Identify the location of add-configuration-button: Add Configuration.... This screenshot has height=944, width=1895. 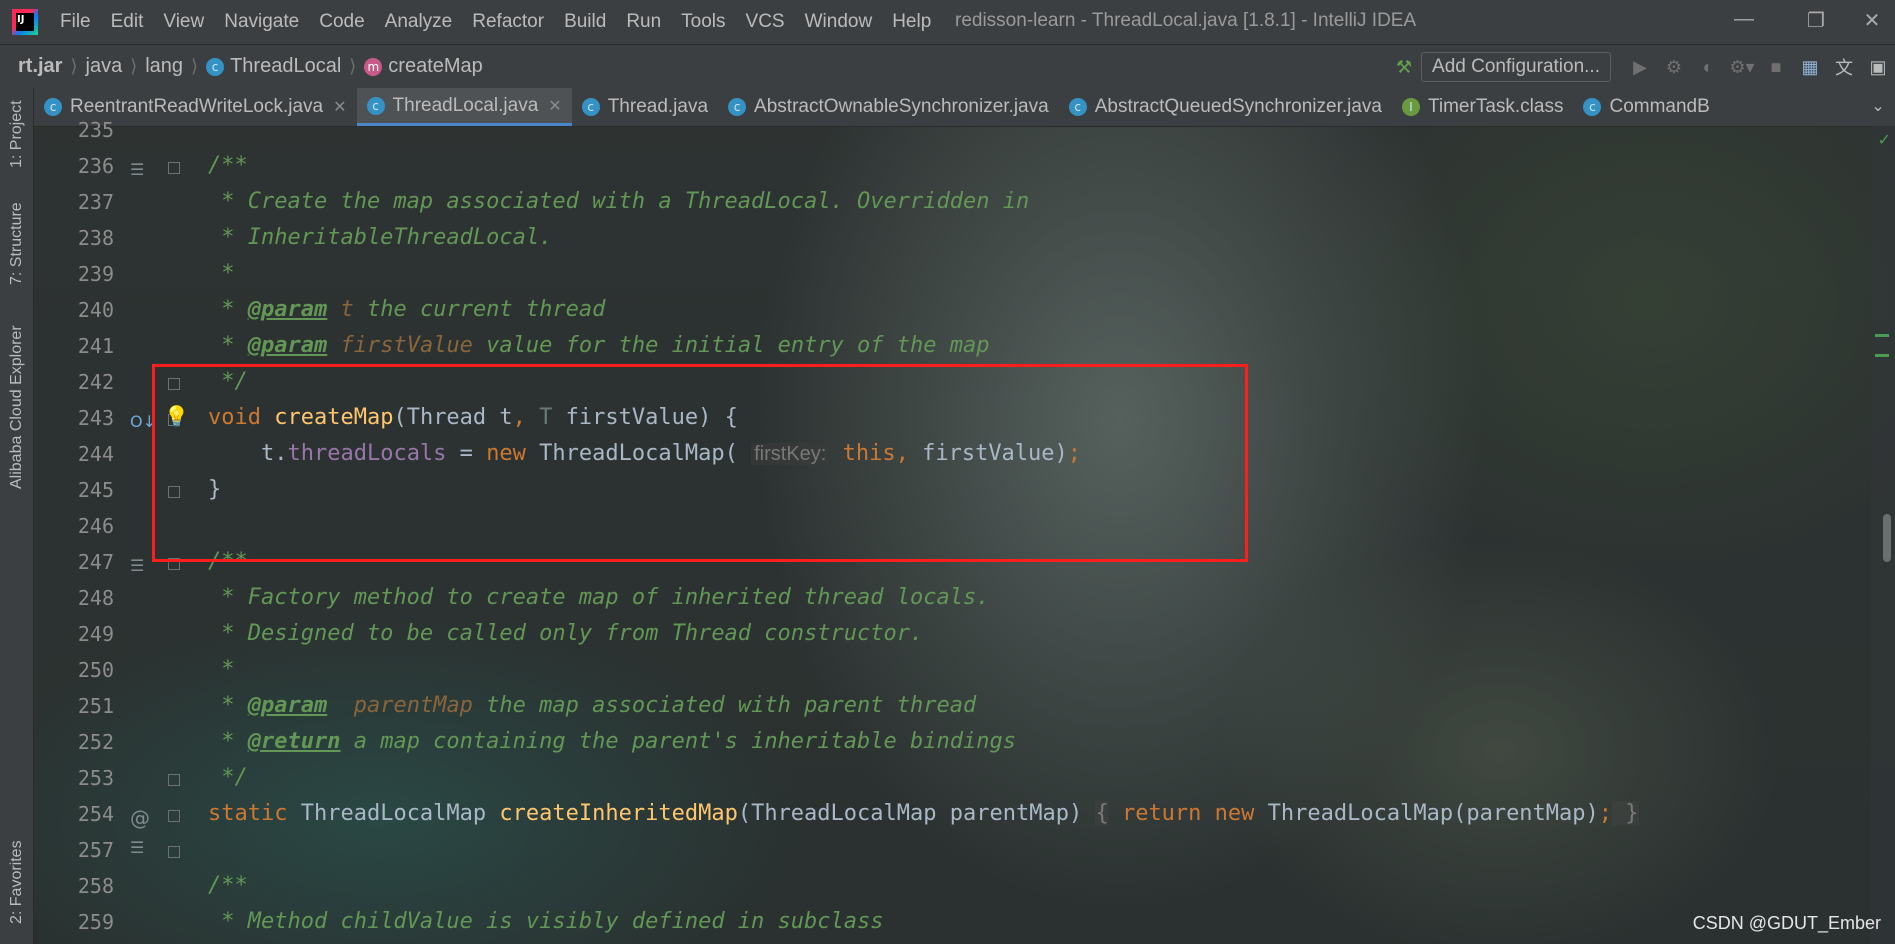
(1516, 67).